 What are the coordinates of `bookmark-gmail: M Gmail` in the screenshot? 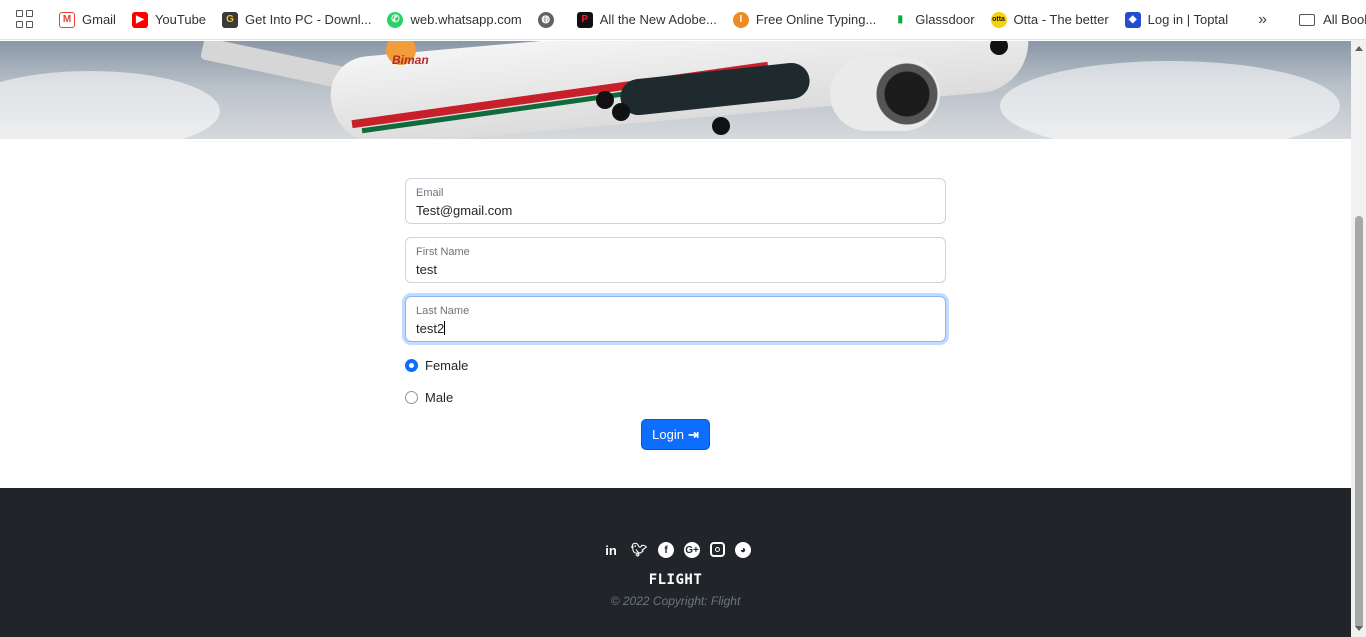 It's located at (87, 19).